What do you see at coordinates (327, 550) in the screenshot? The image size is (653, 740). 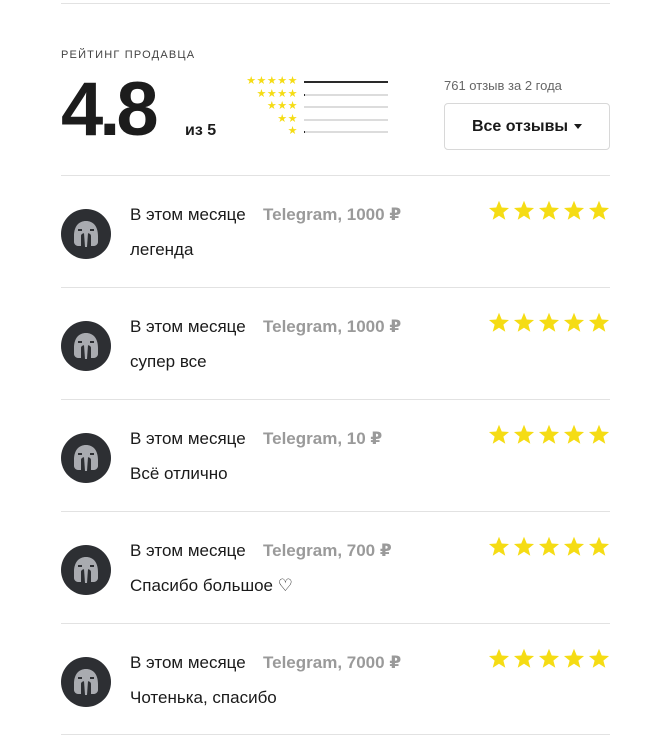 I see `review-source: Telegram, 700 ₽` at bounding box center [327, 550].